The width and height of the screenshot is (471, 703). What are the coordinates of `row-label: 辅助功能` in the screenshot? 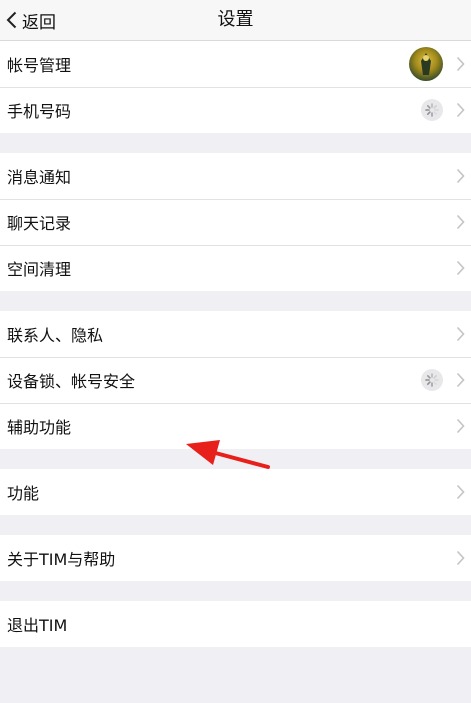 It's located at (39, 427).